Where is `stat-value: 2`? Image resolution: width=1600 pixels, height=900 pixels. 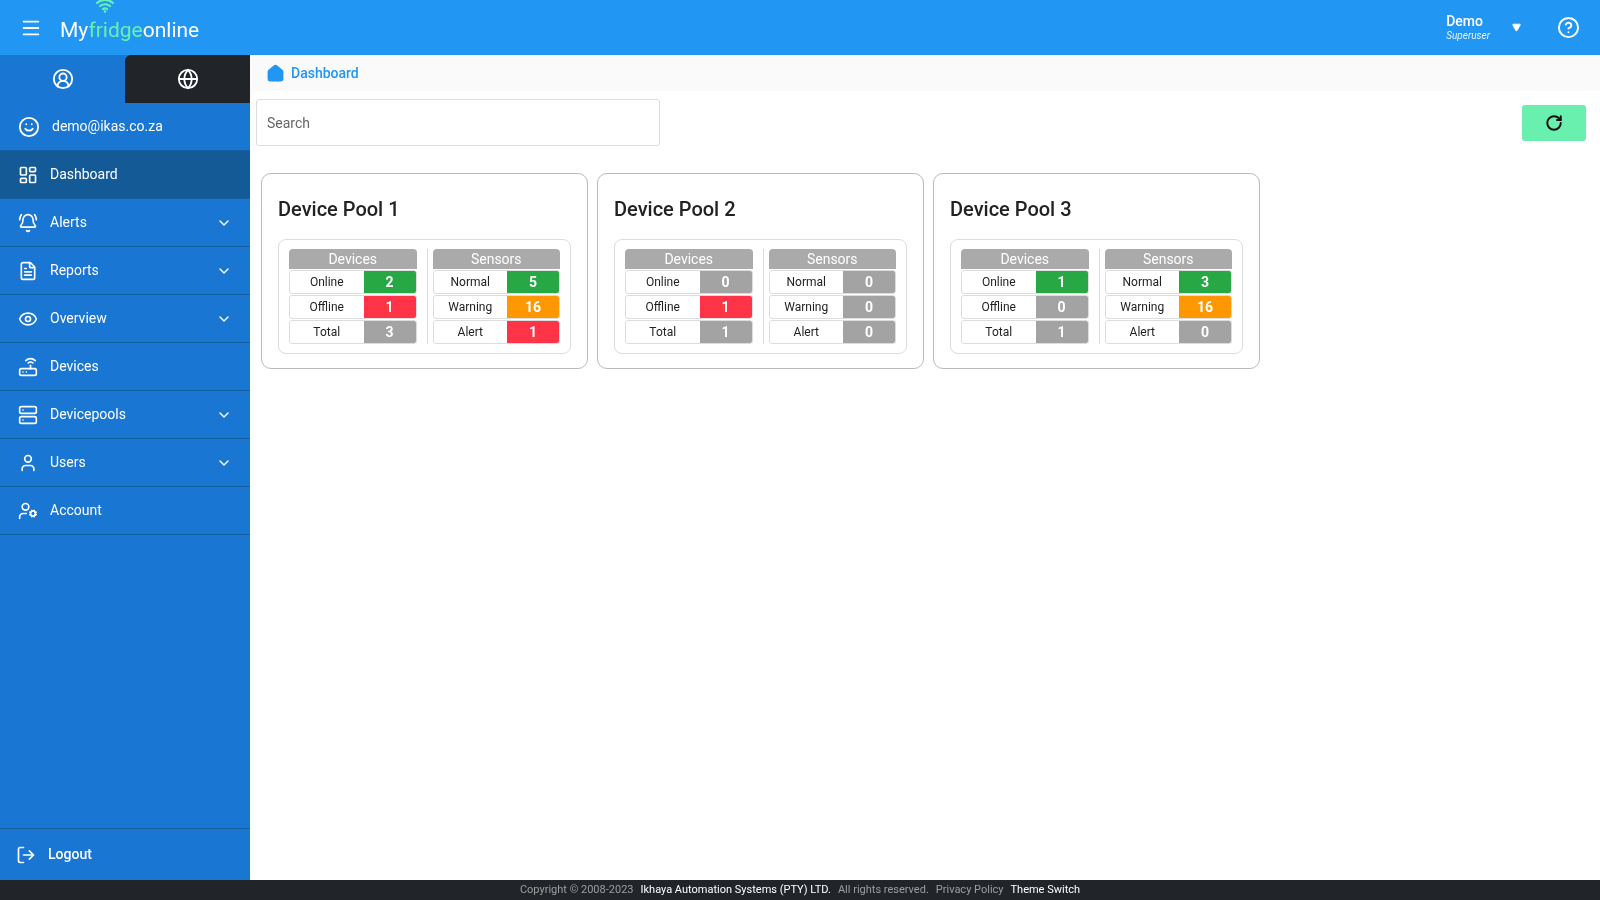 stat-value: 2 is located at coordinates (389, 282).